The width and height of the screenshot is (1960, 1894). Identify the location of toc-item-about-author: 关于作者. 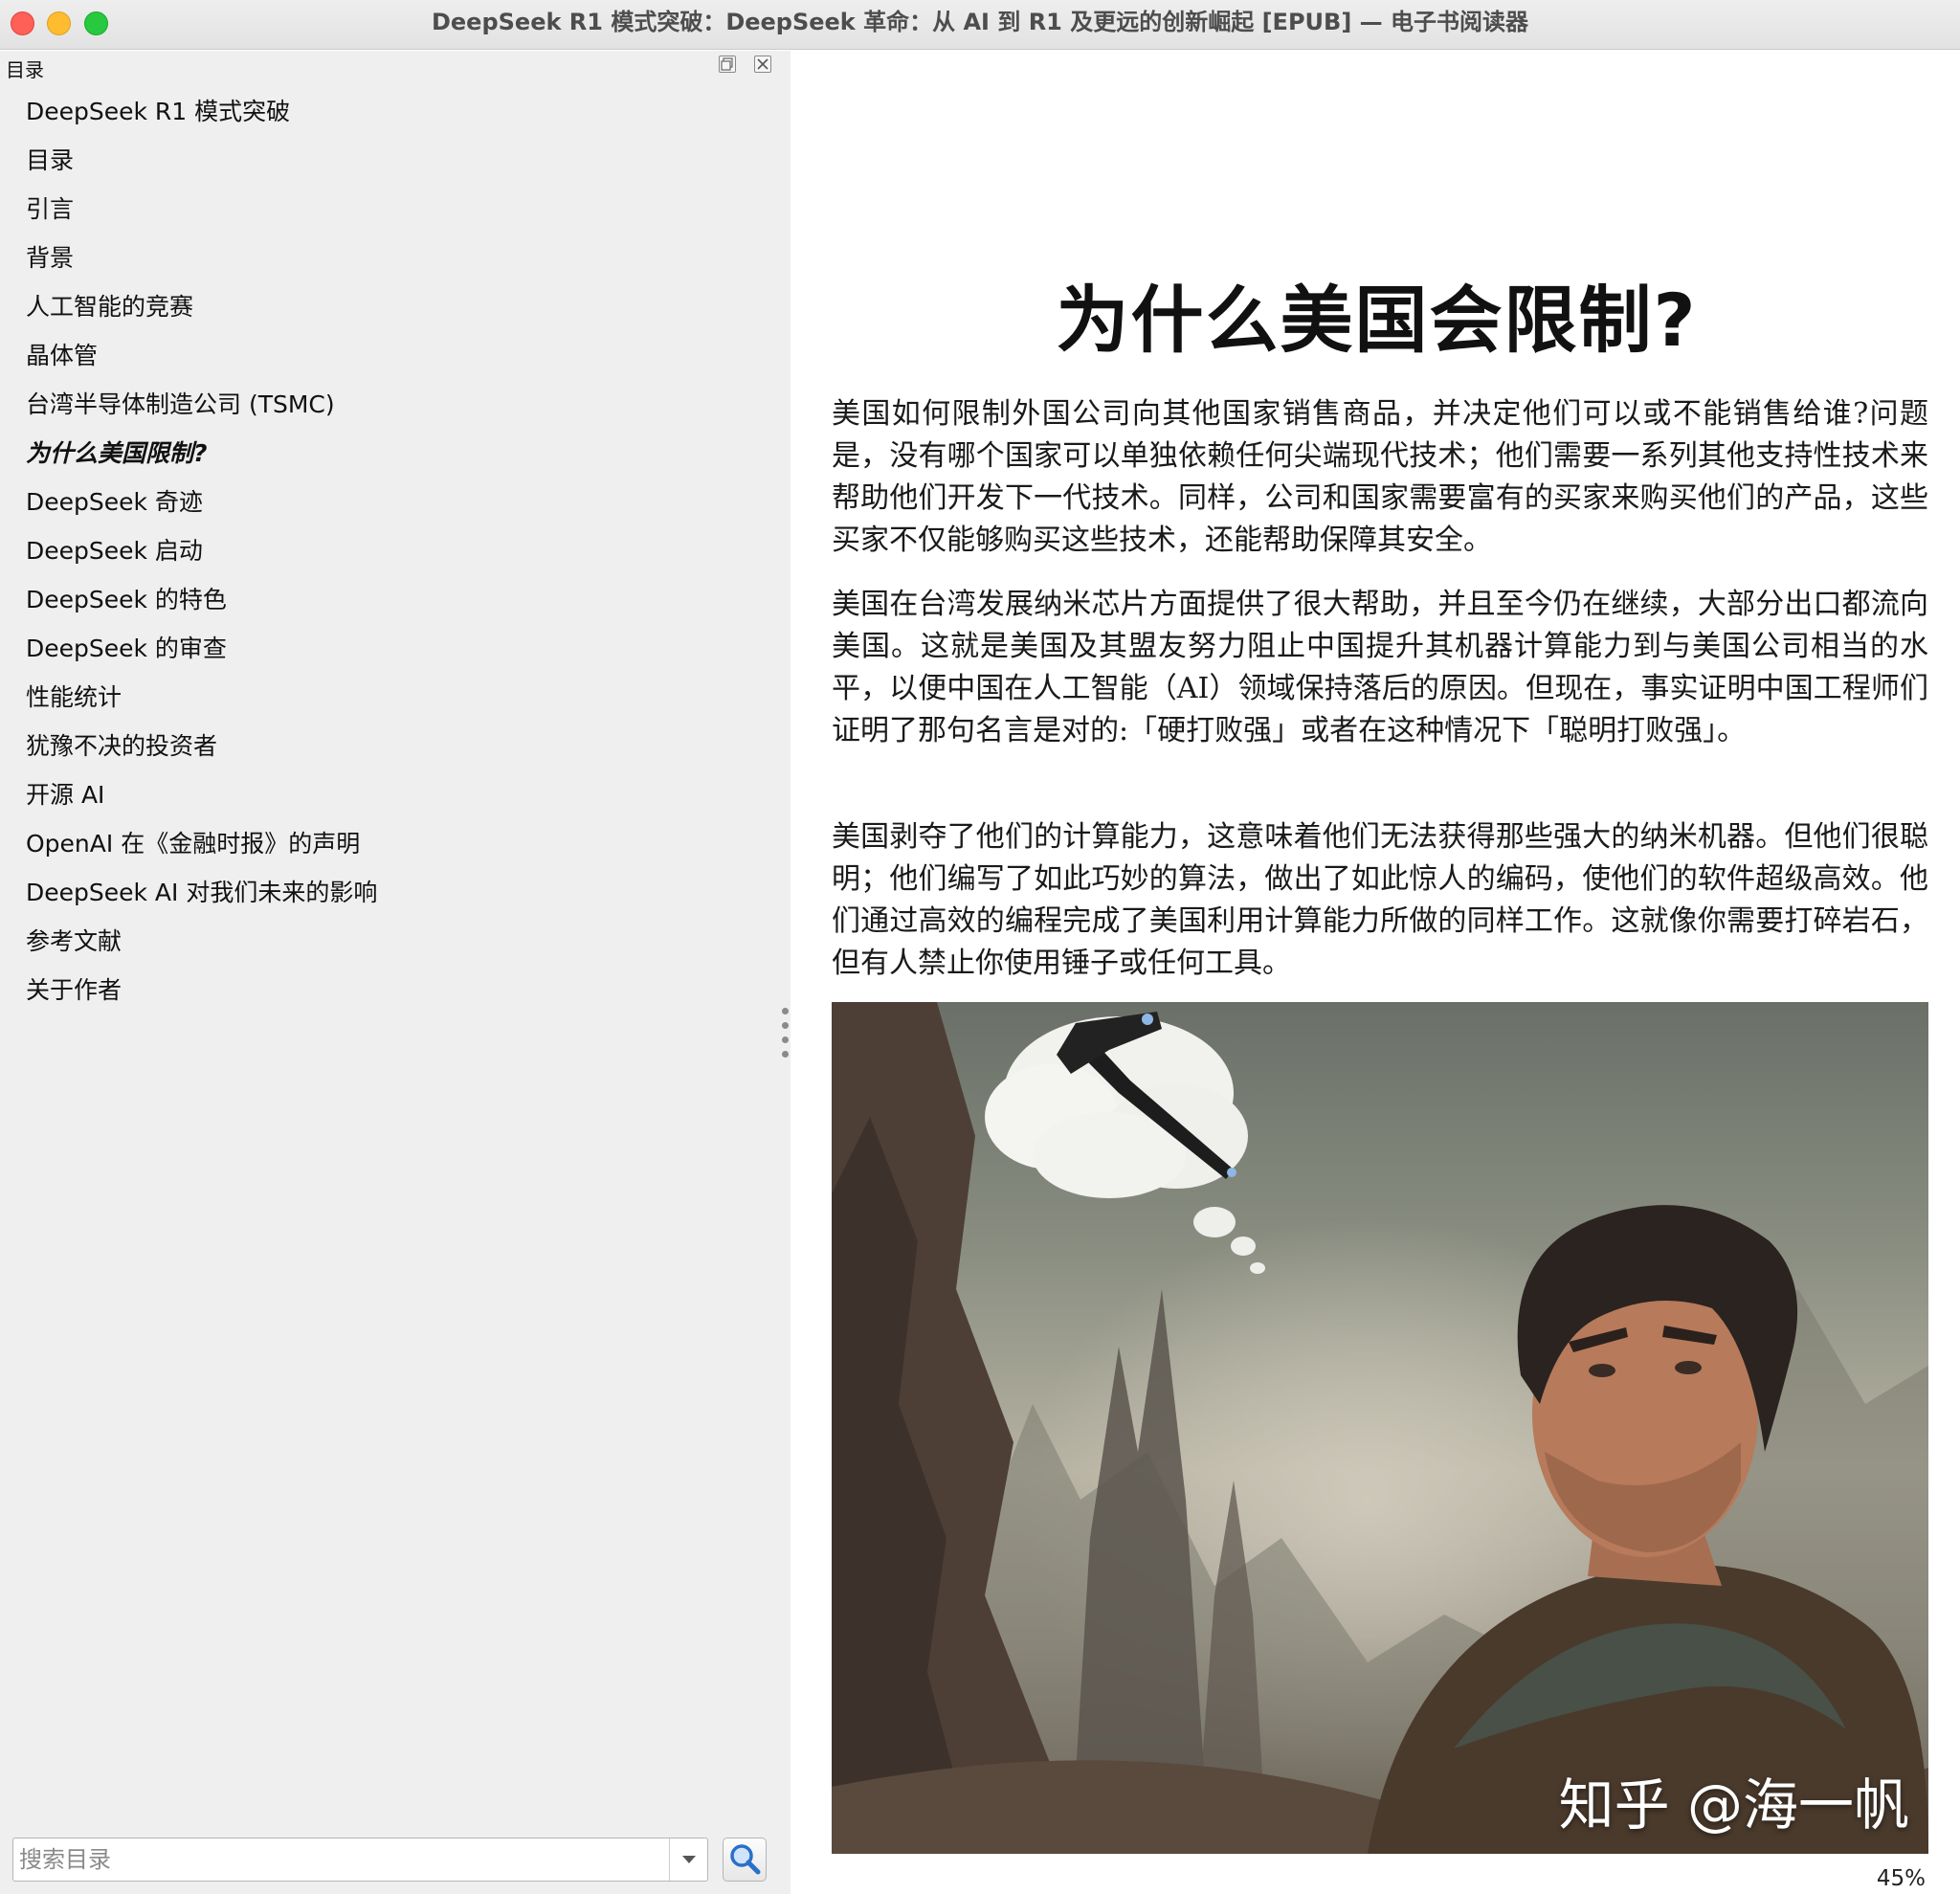
(383, 990).